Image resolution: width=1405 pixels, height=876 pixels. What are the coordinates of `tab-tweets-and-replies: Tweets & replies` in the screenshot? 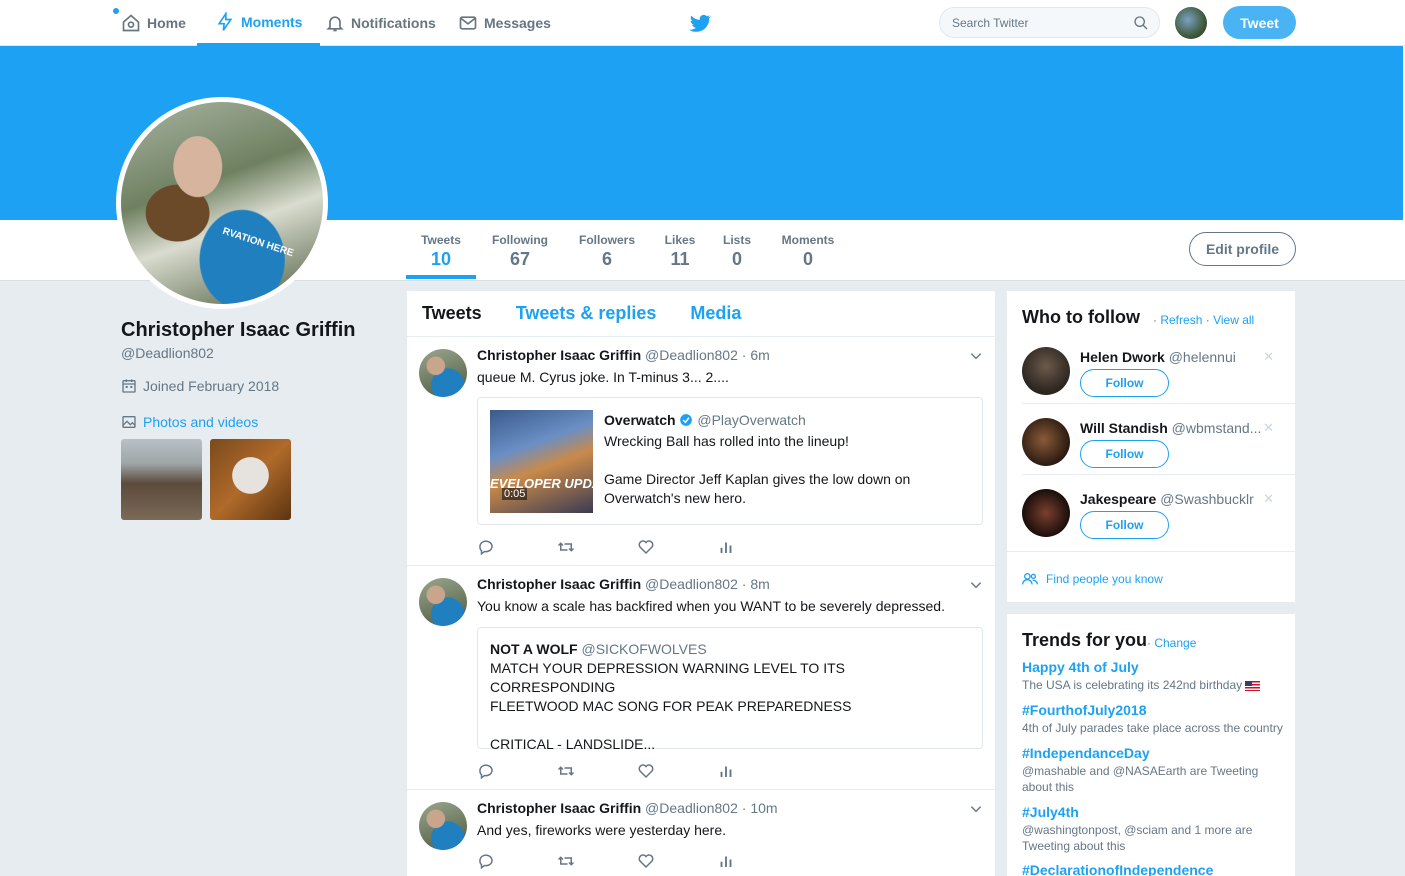 It's located at (586, 313).